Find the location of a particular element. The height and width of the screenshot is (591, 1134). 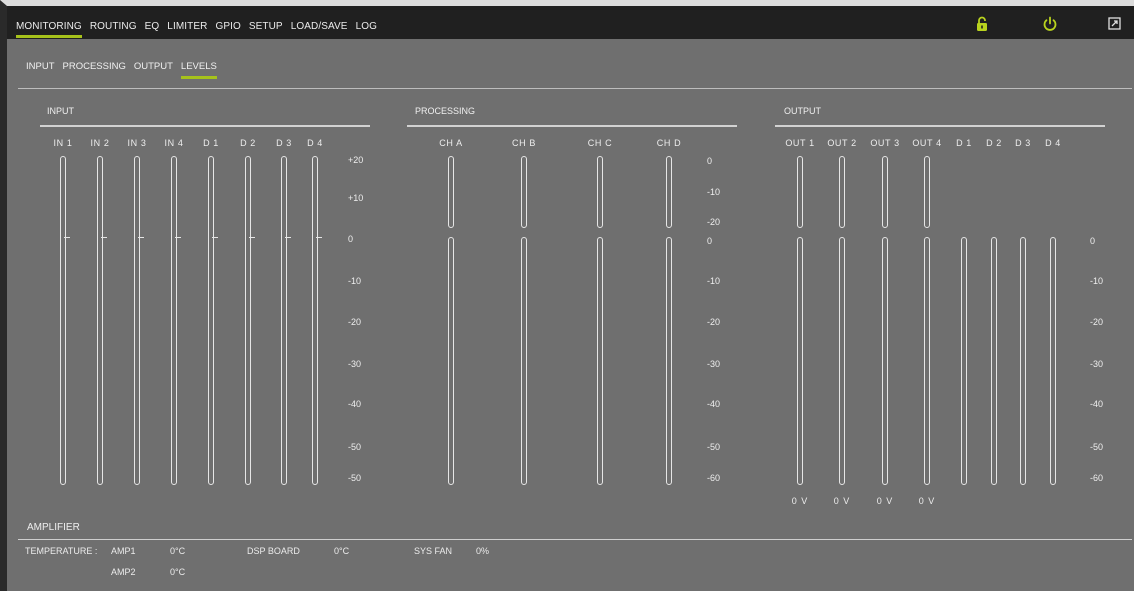

sys-fan-value: 0% is located at coordinates (483, 551).